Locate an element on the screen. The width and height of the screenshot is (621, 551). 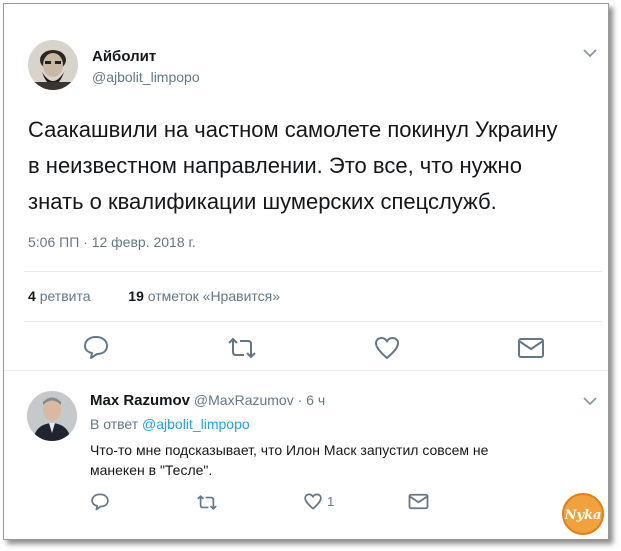
retweet-count: 4 is located at coordinates (32, 296).